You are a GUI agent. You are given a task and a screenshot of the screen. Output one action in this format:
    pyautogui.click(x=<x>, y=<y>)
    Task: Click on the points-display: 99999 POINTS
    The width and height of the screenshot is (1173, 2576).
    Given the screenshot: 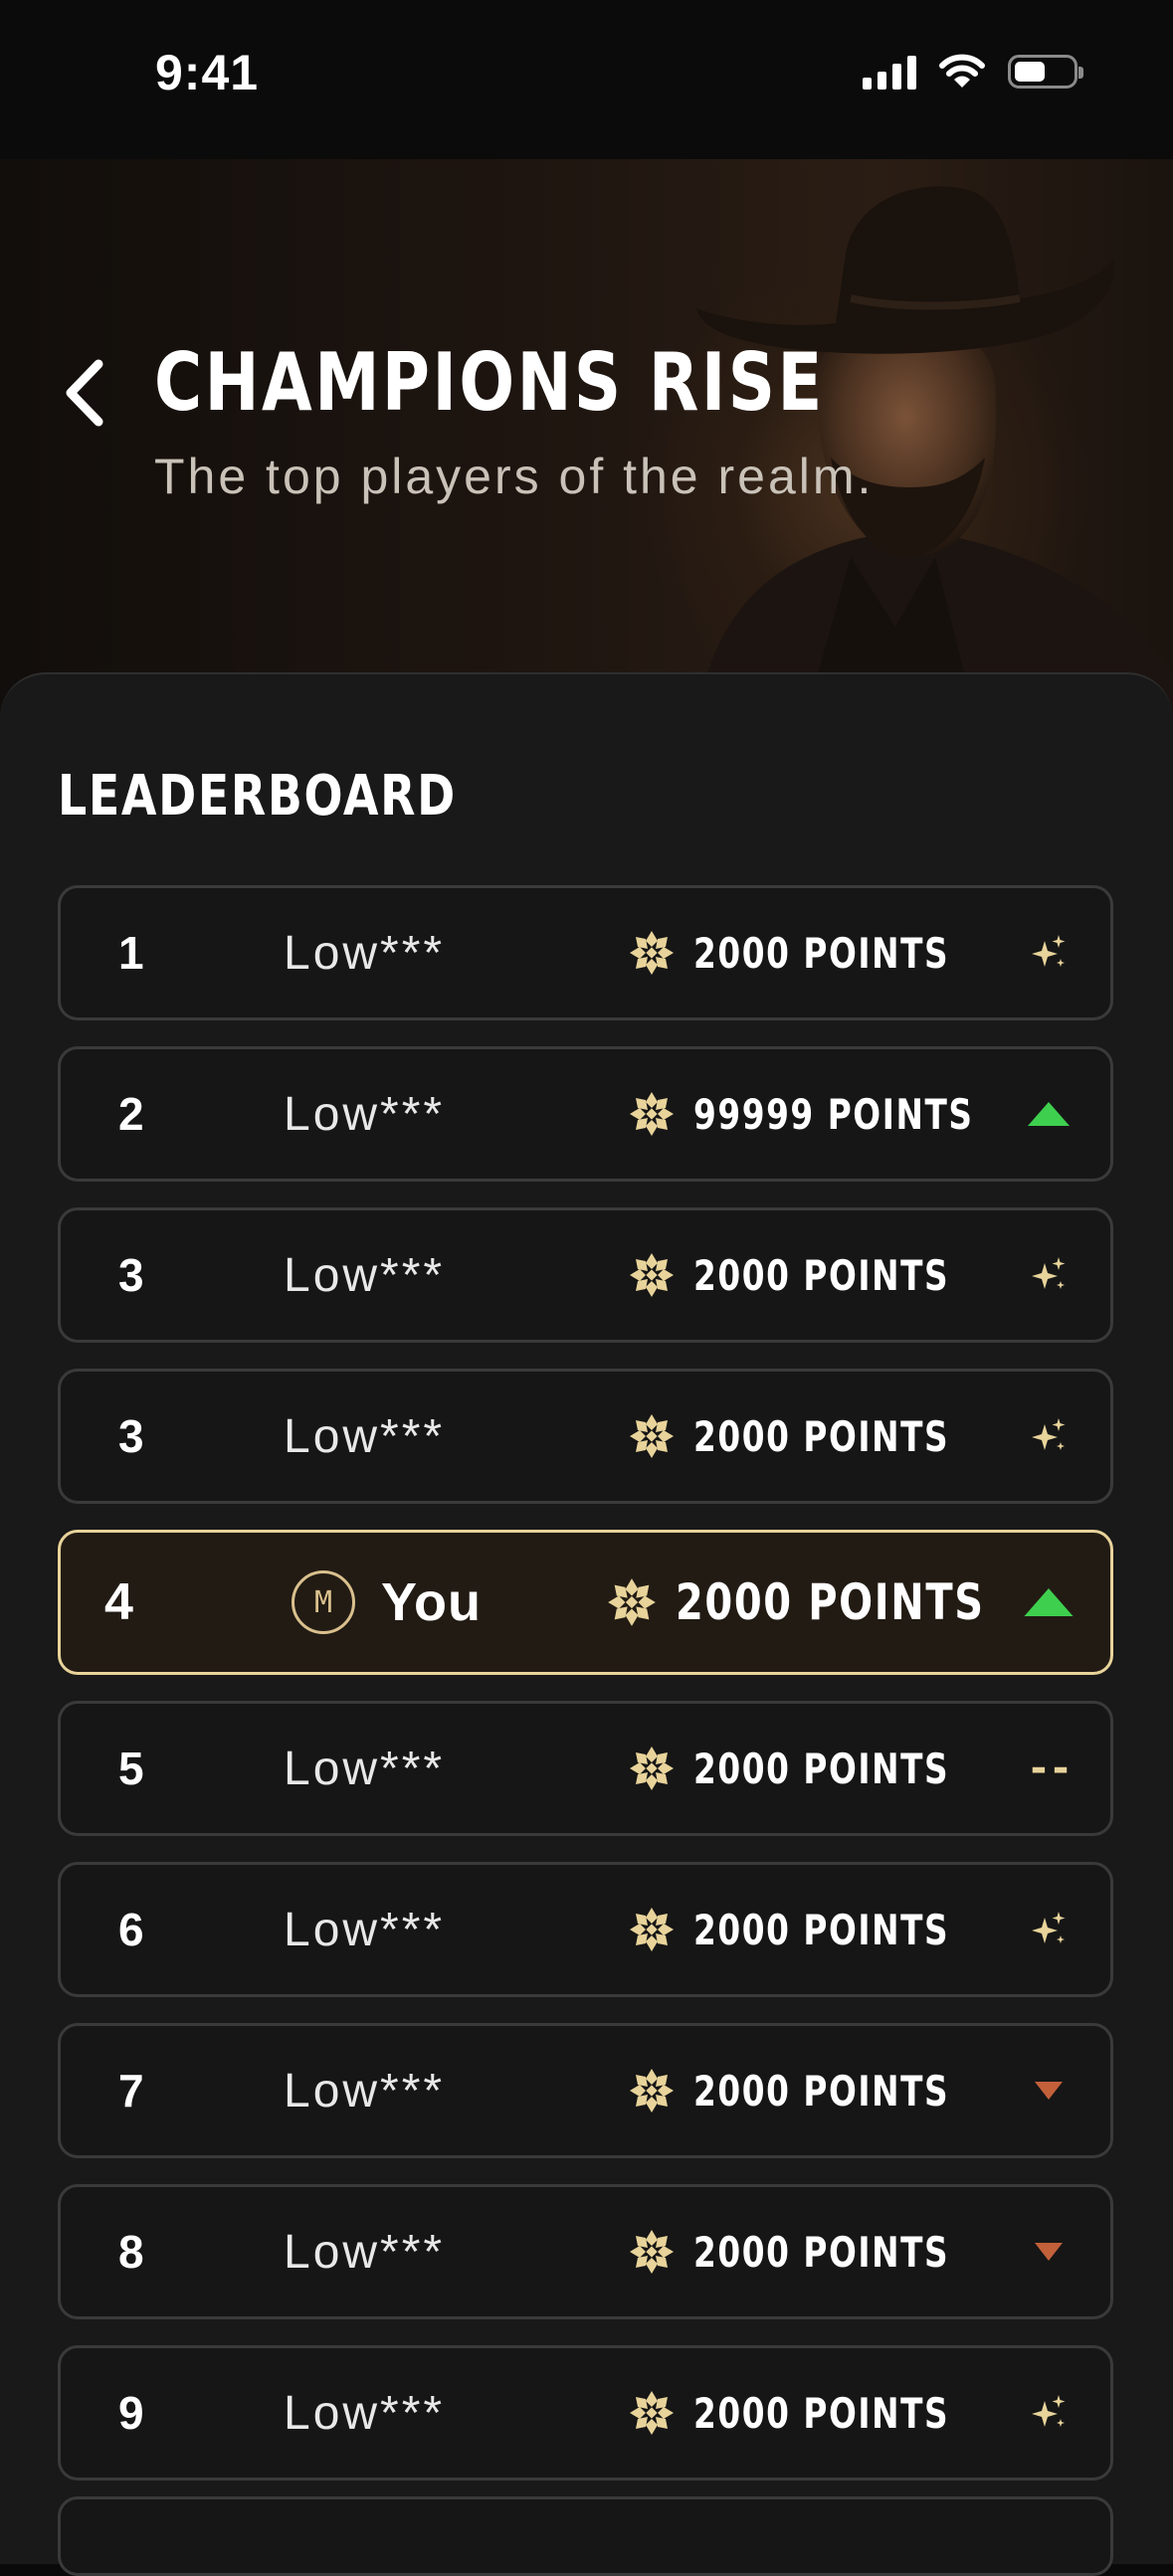 What is the action you would take?
    pyautogui.click(x=841, y=1114)
    